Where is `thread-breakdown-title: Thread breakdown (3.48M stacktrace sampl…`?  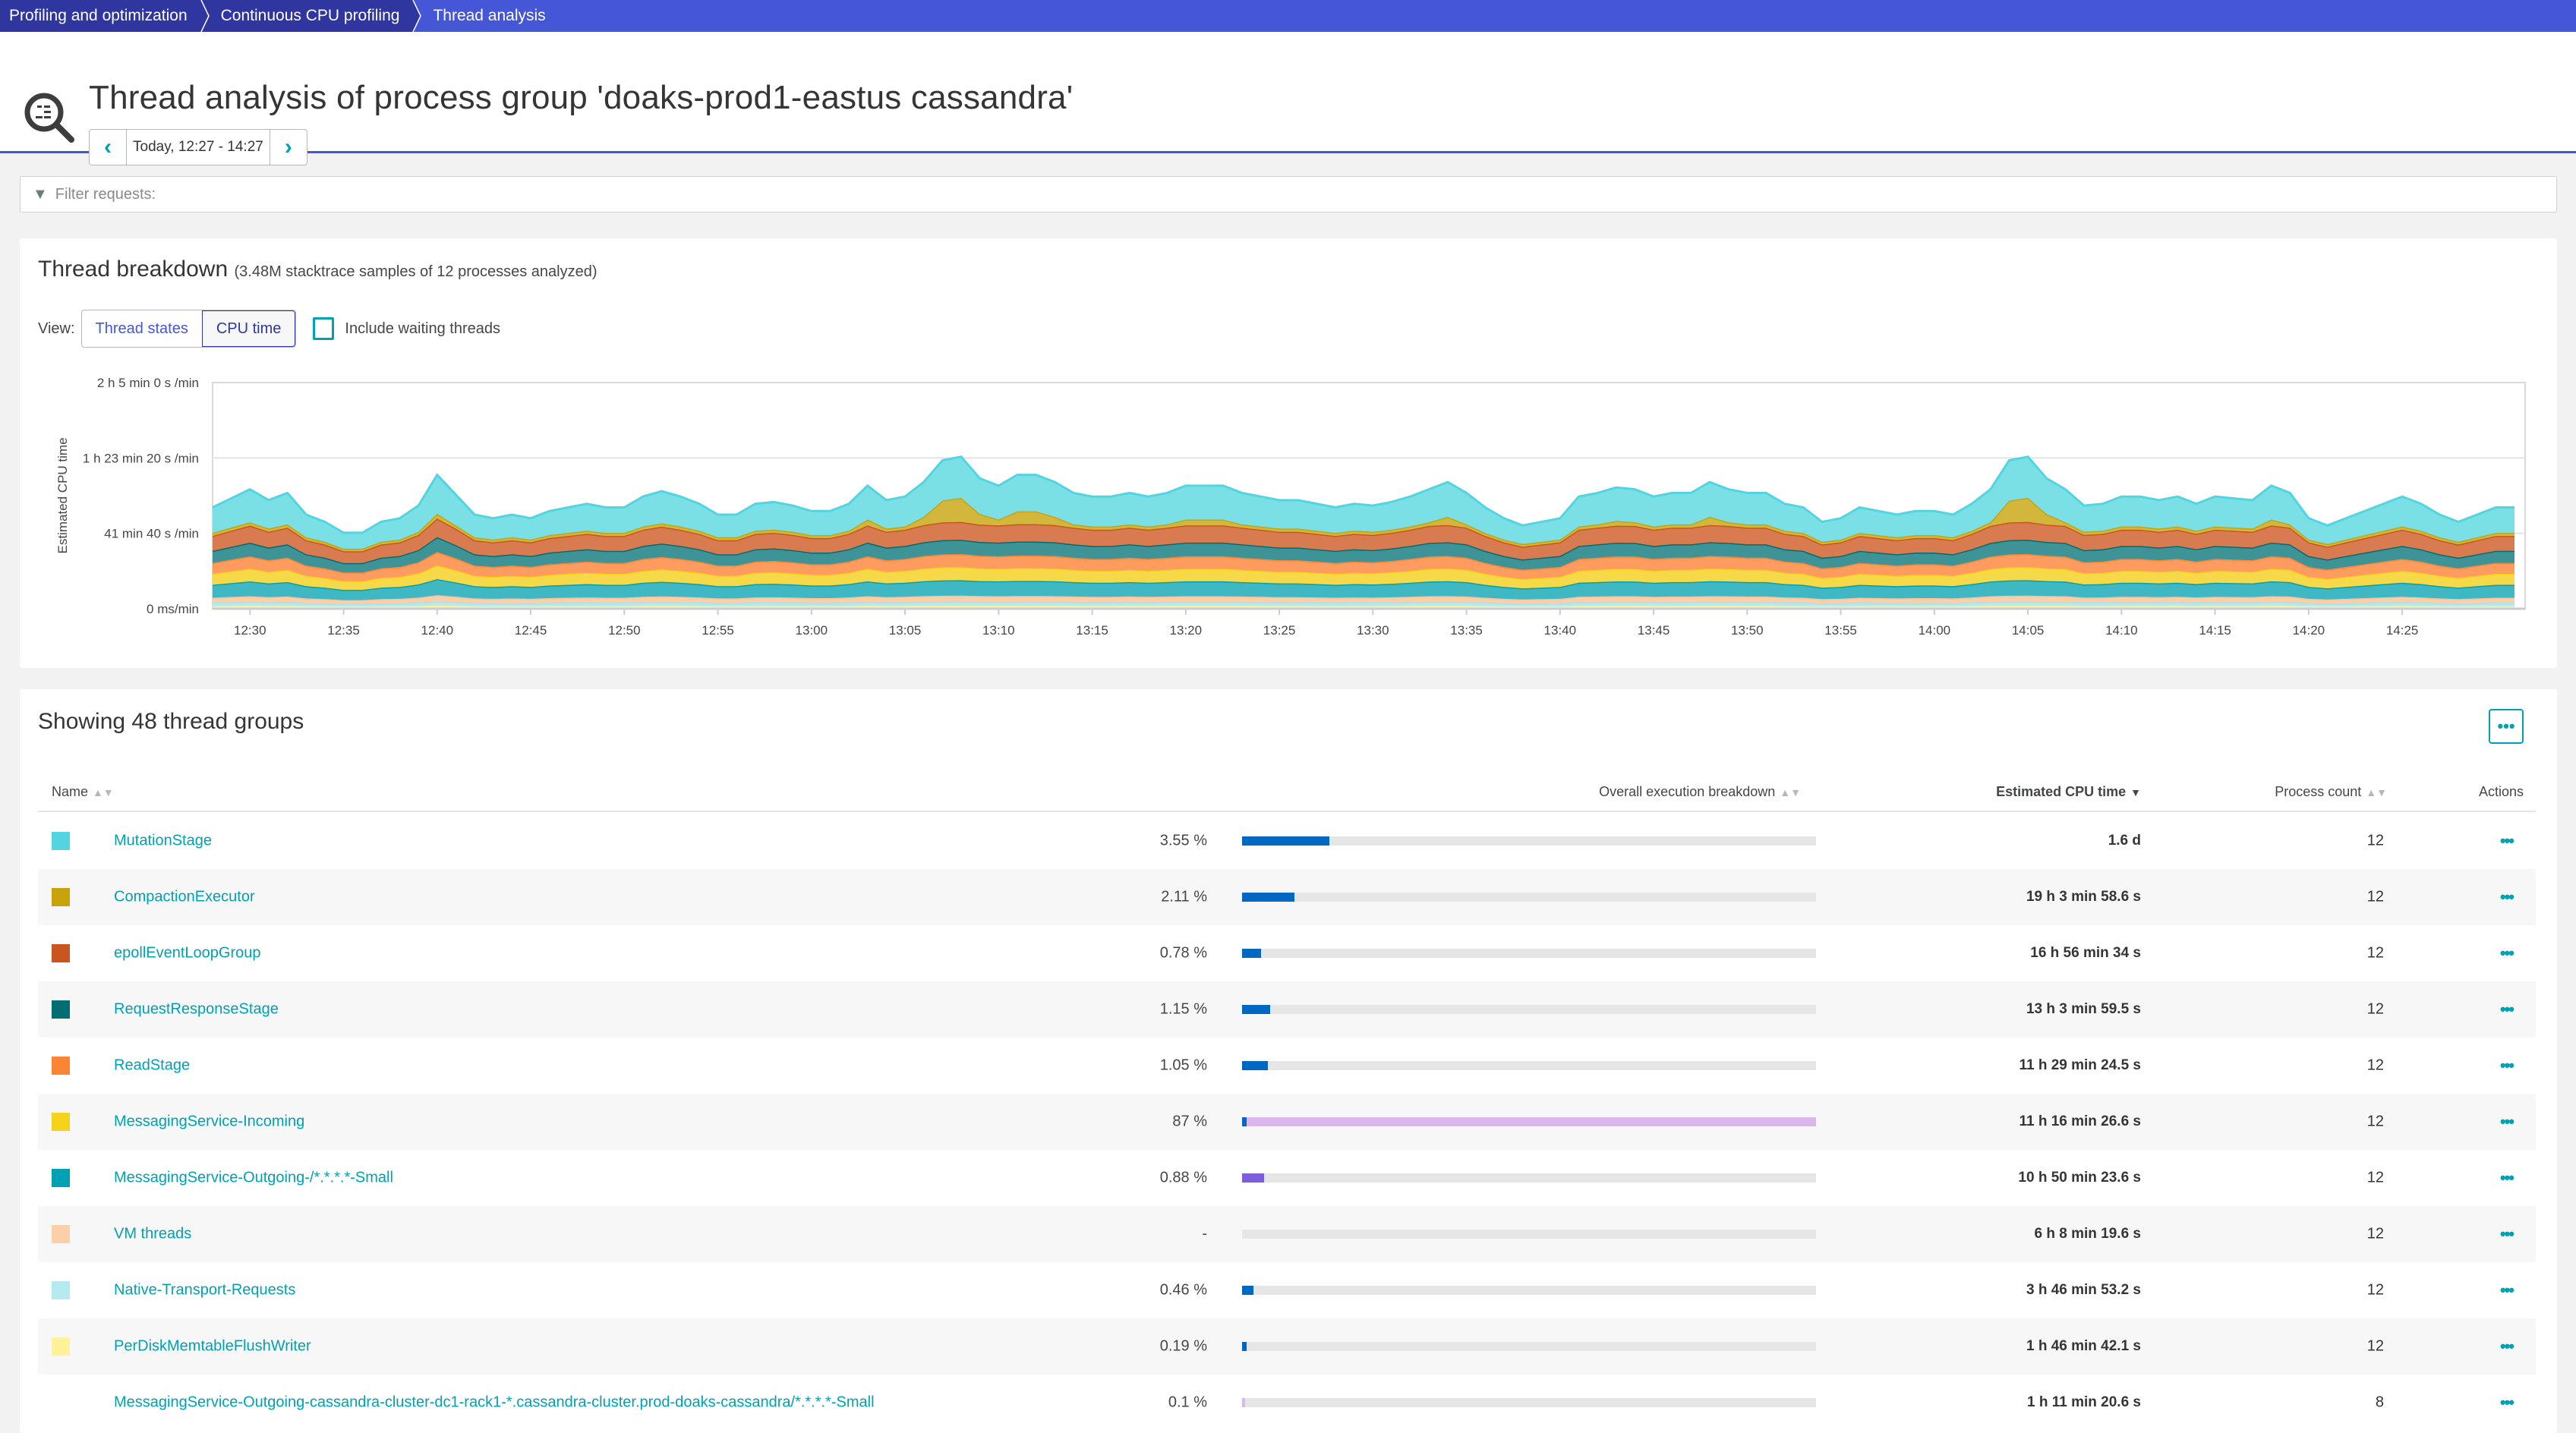
thread-breakdown-title: Thread breakdown (3.48M stacktrace sampl… is located at coordinates (317, 269).